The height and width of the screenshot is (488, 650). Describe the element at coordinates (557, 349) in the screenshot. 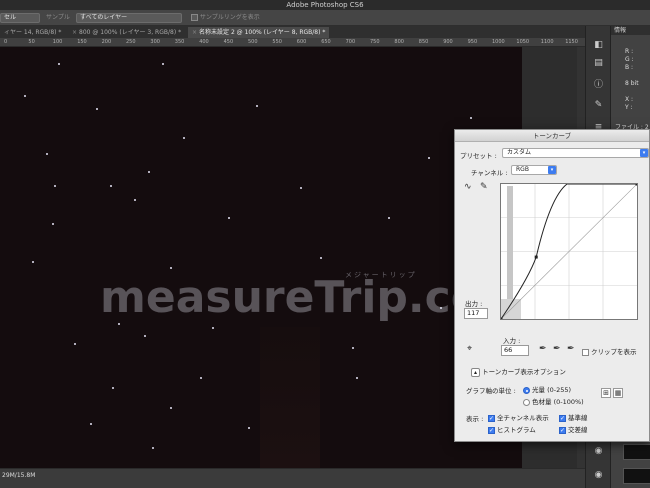

I see `gray-eyedropper-icon: ✒` at that location.